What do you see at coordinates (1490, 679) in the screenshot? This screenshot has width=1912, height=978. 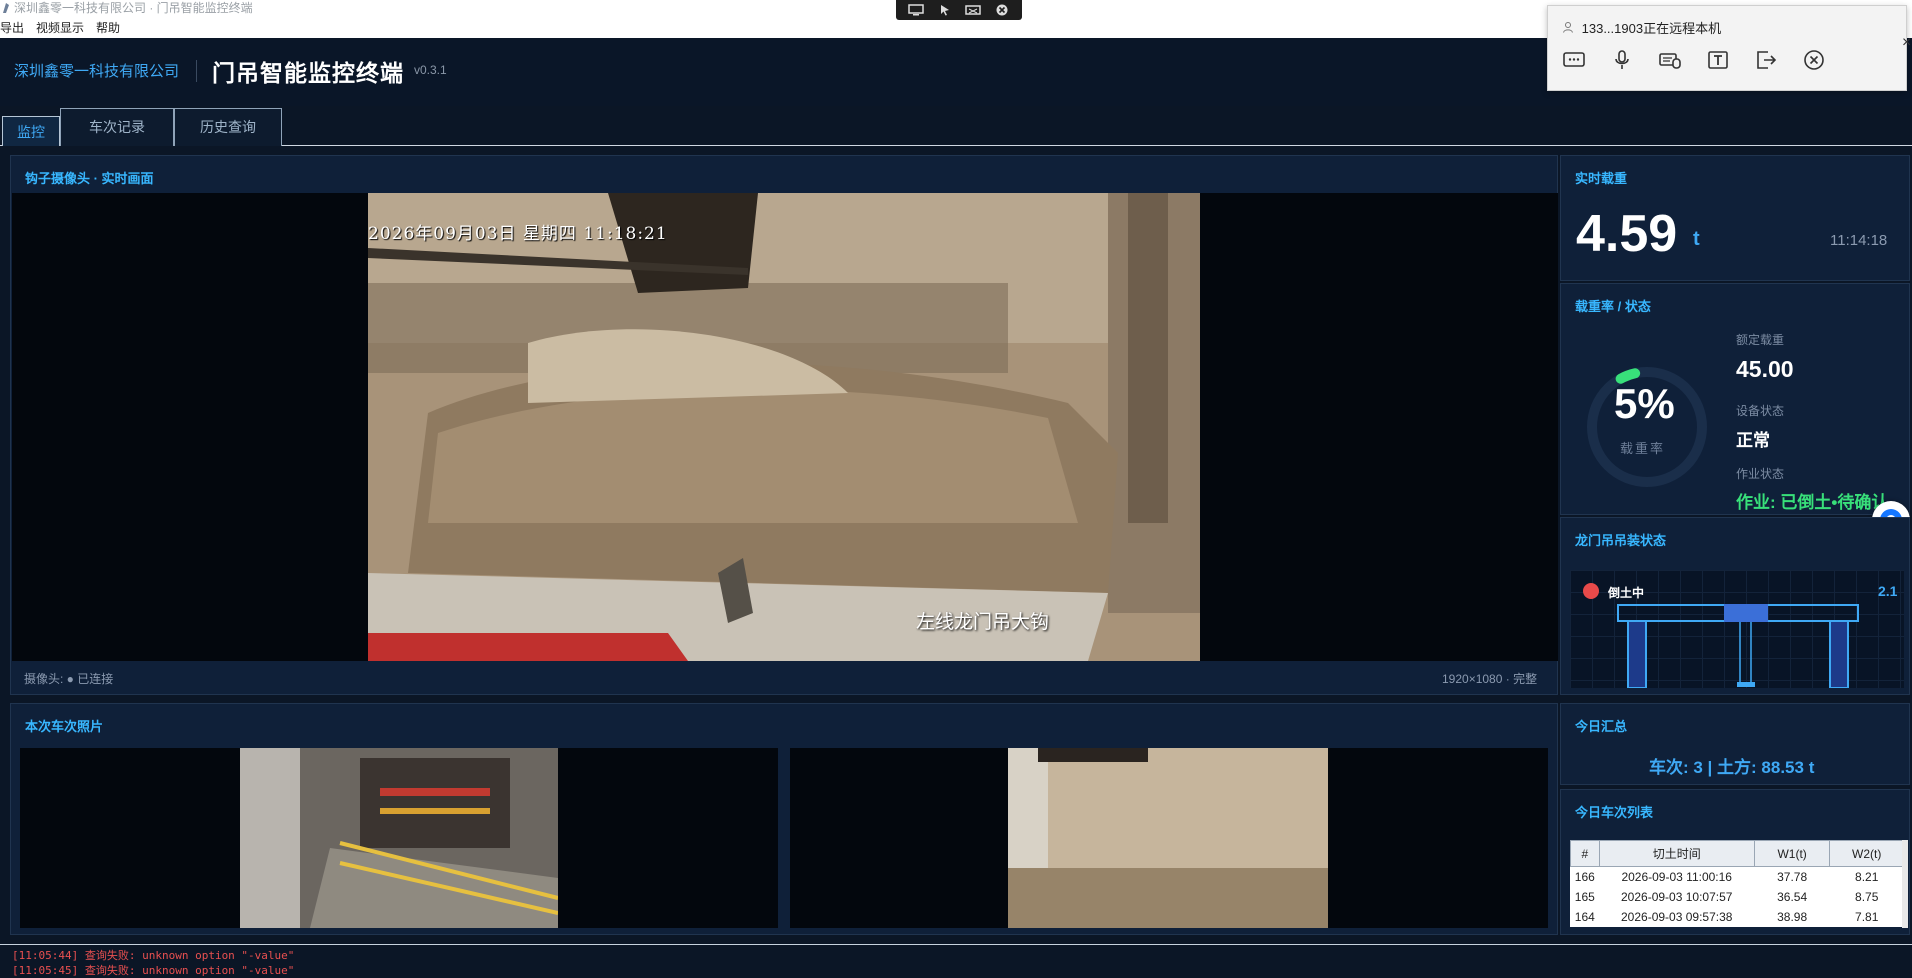 I see `camera-resolution: 1920×1080 · 完整` at bounding box center [1490, 679].